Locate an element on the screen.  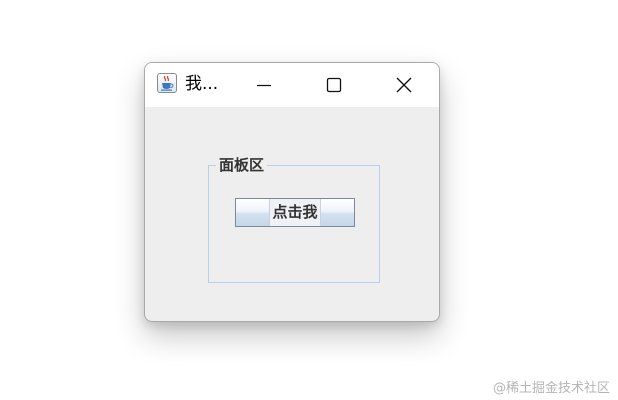
minimize-button is located at coordinates (264, 85).